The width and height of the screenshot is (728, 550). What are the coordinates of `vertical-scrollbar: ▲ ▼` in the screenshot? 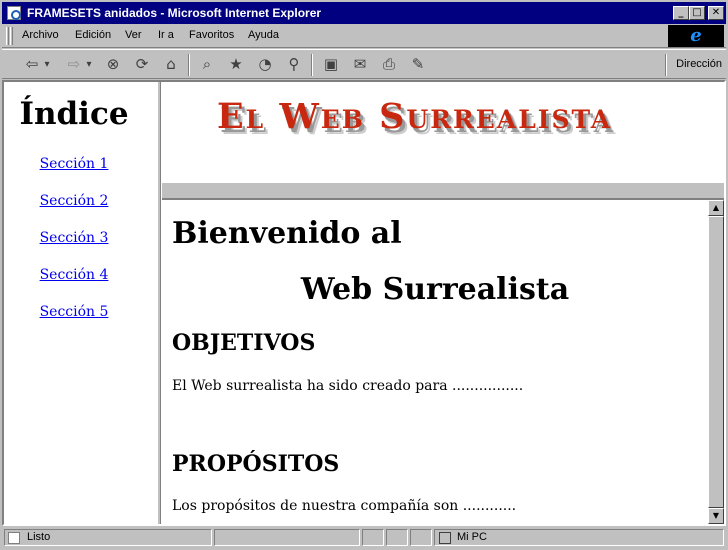 It's located at (716, 362).